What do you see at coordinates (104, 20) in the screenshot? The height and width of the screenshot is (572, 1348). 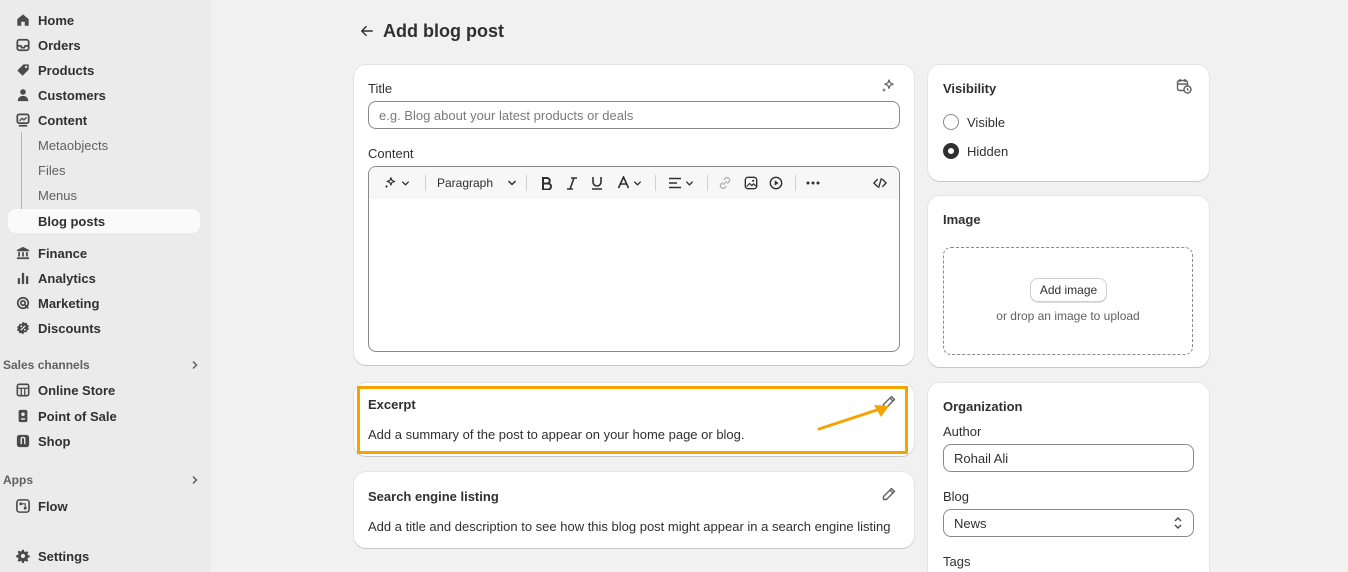 I see `sidebar-item-home: Home` at bounding box center [104, 20].